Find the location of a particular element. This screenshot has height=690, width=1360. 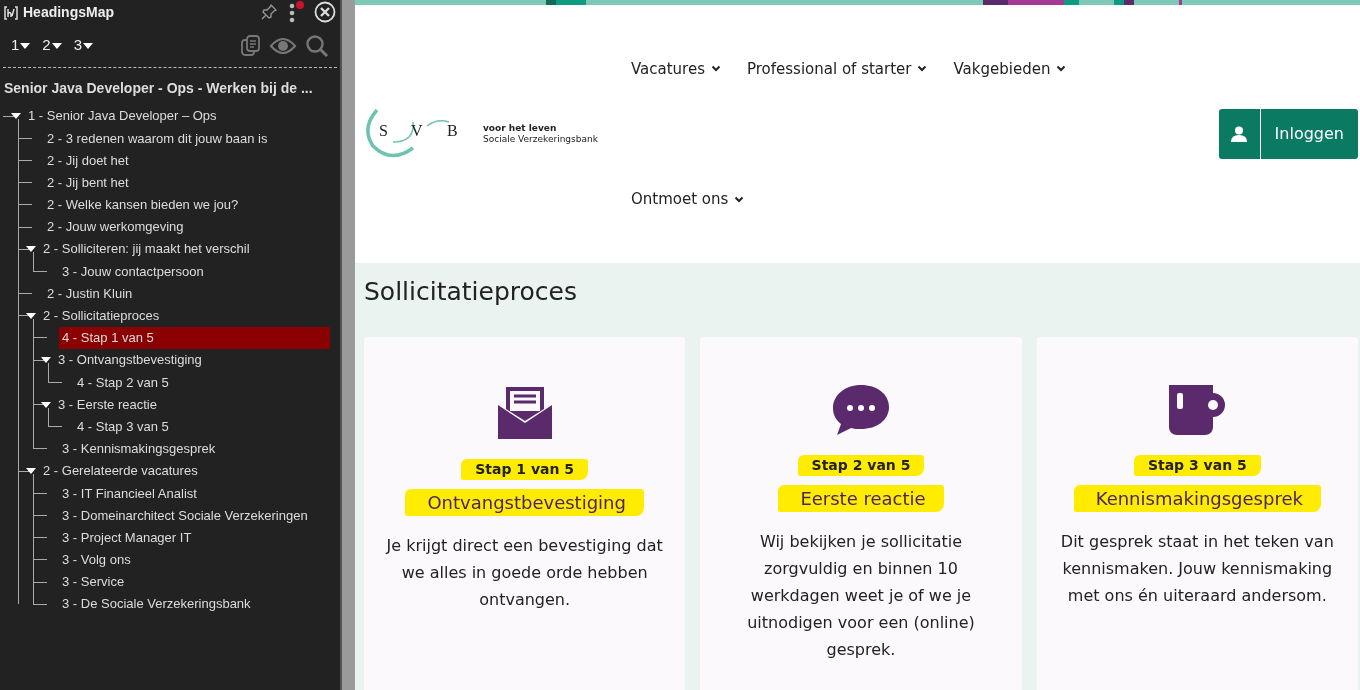

close-icon is located at coordinates (325, 12).